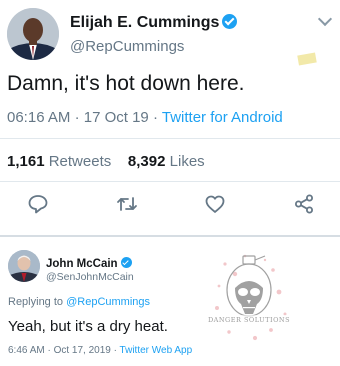 Image resolution: width=340 pixels, height=366 pixels. Describe the element at coordinates (325, 19) in the screenshot. I see `chevron-down-icon` at that location.